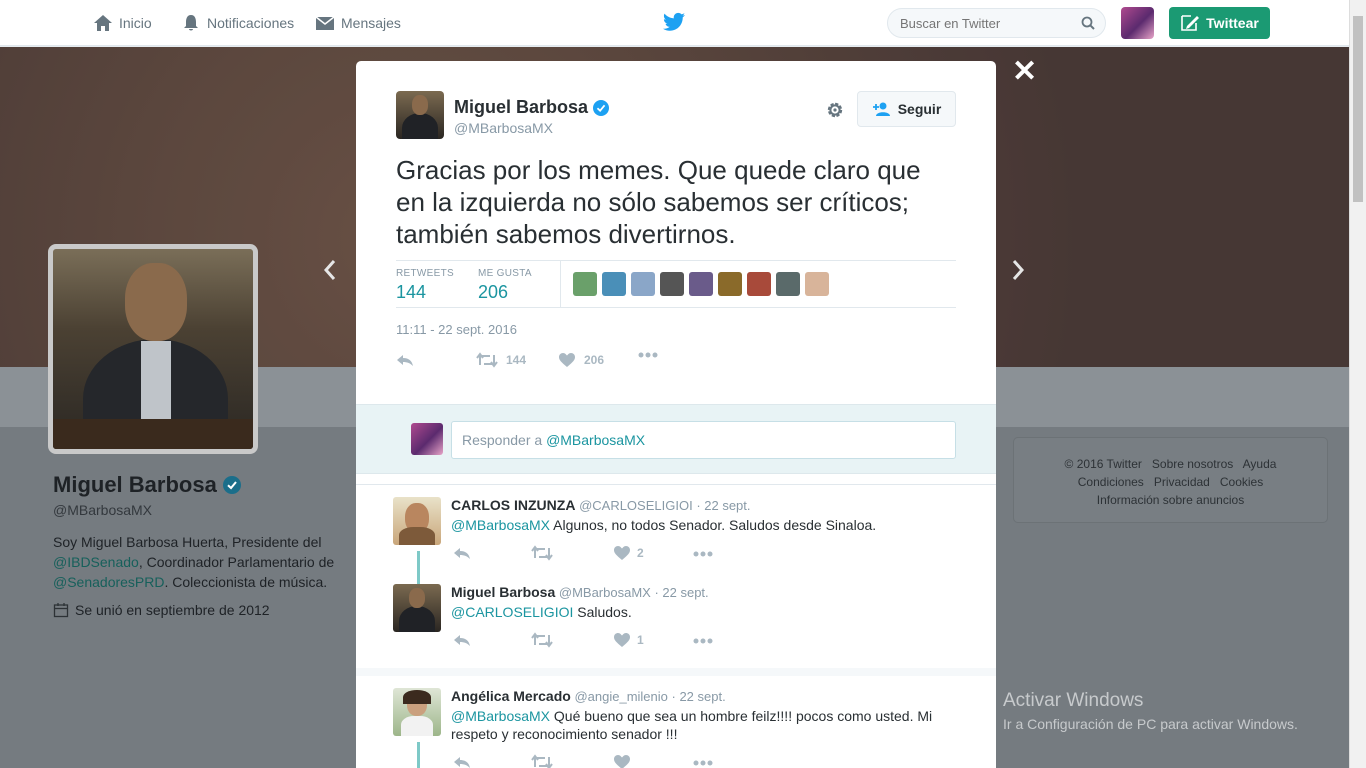  What do you see at coordinates (493, 292) in the screenshot?
I see `likes-count: 206` at bounding box center [493, 292].